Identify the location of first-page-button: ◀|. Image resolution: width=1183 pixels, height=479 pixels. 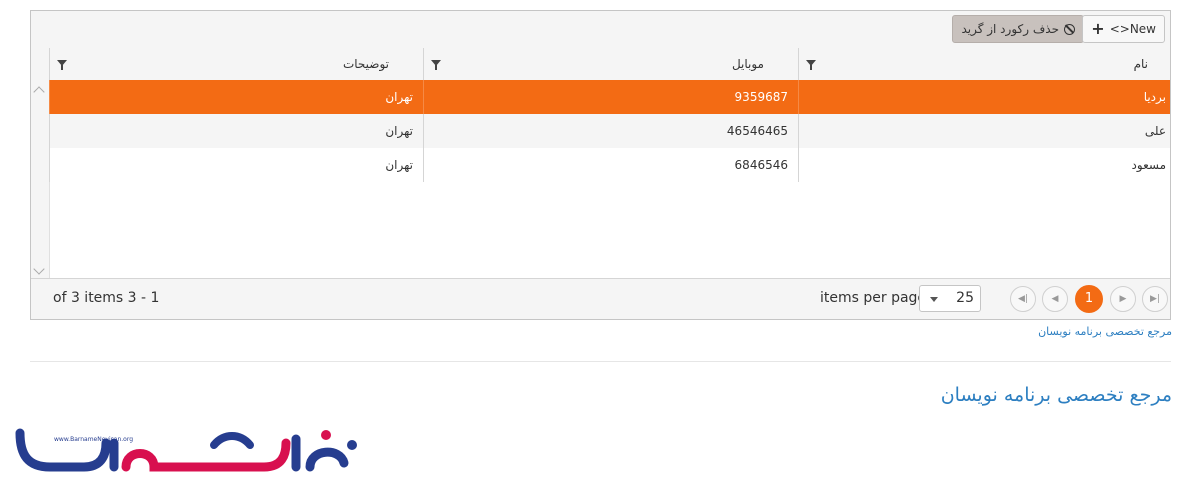
(1023, 299).